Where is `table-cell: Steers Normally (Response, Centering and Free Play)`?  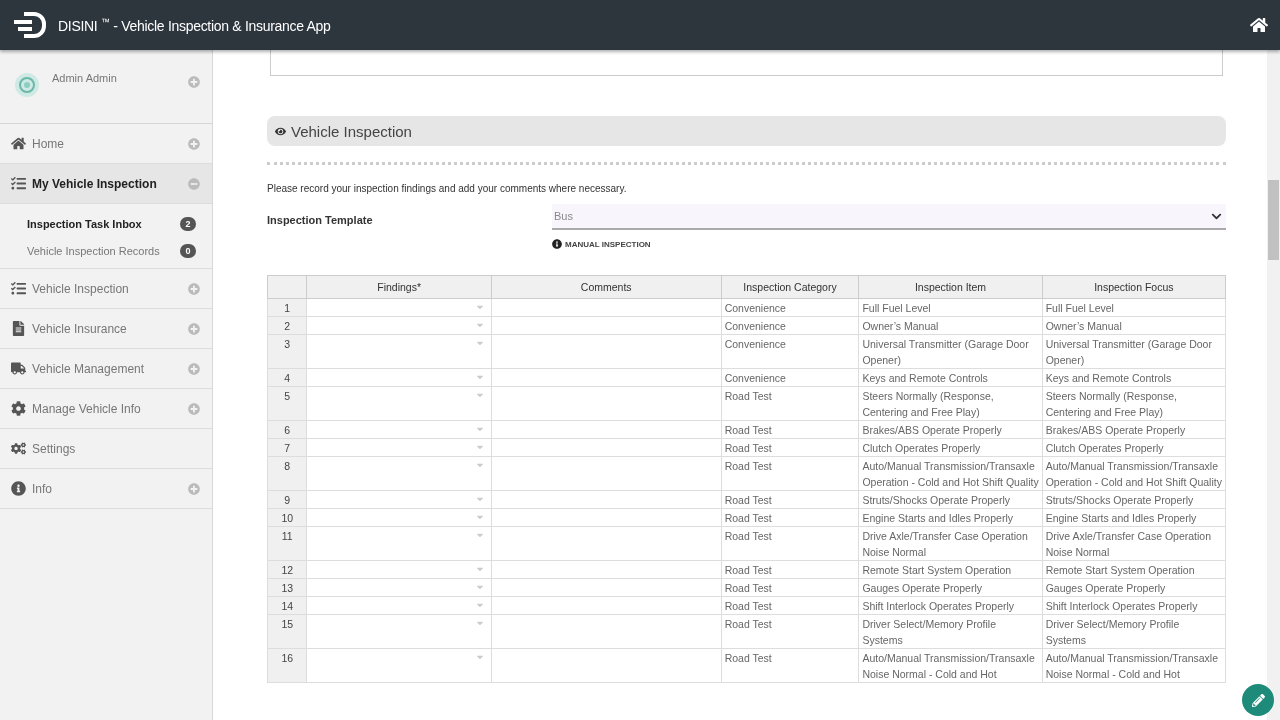 table-cell: Steers Normally (Response, Centering and Free Play) is located at coordinates (950, 403).